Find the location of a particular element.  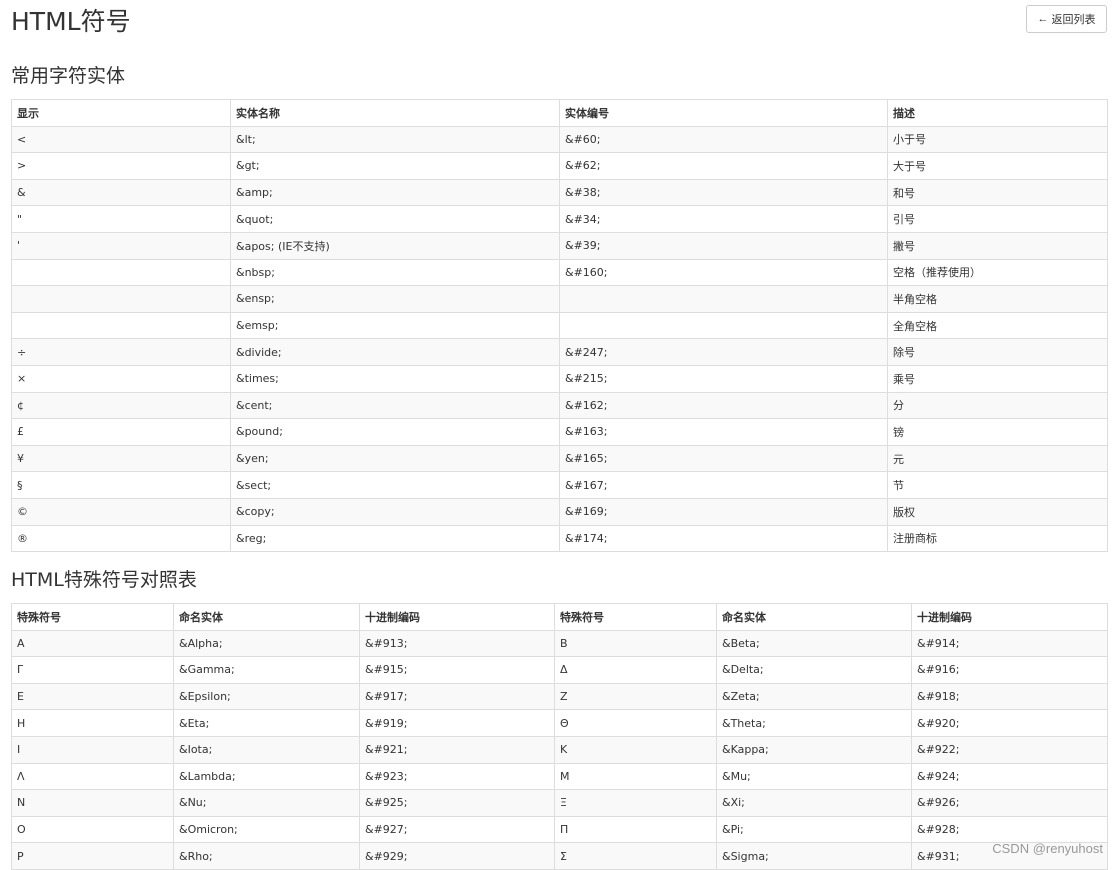

table-cell: &#38; is located at coordinates (723, 192).